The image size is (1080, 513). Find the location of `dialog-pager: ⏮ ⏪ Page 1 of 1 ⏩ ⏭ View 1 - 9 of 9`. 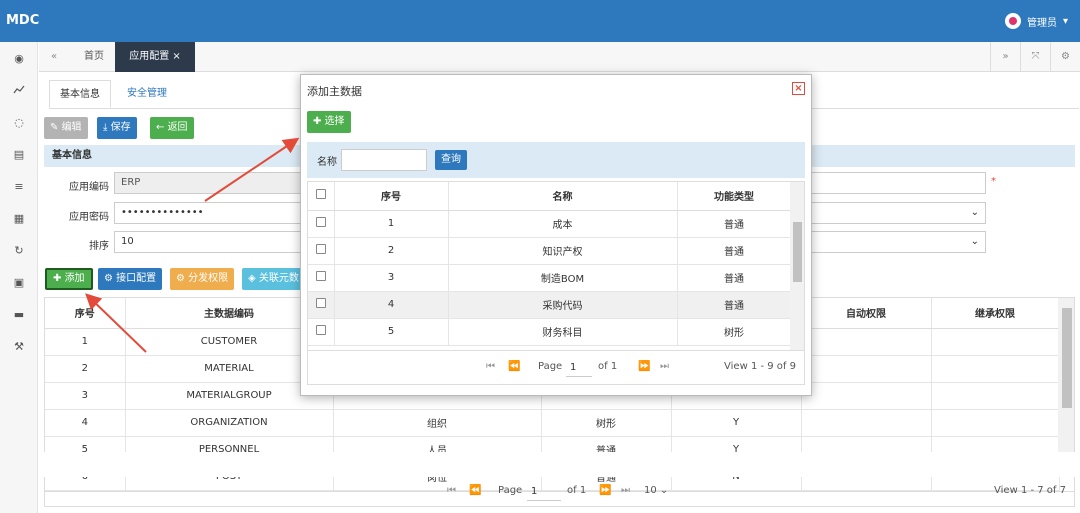

dialog-pager: ⏮ ⏪ Page 1 of 1 ⏩ ⏭ View 1 - 9 of 9 is located at coordinates (556, 368).